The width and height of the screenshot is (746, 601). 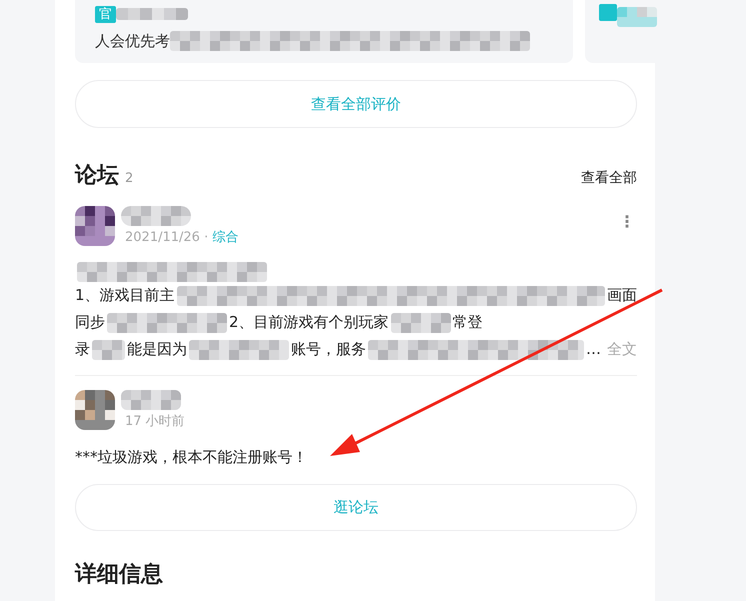 I want to click on browse-forum-button: 逛论坛, so click(x=356, y=507).